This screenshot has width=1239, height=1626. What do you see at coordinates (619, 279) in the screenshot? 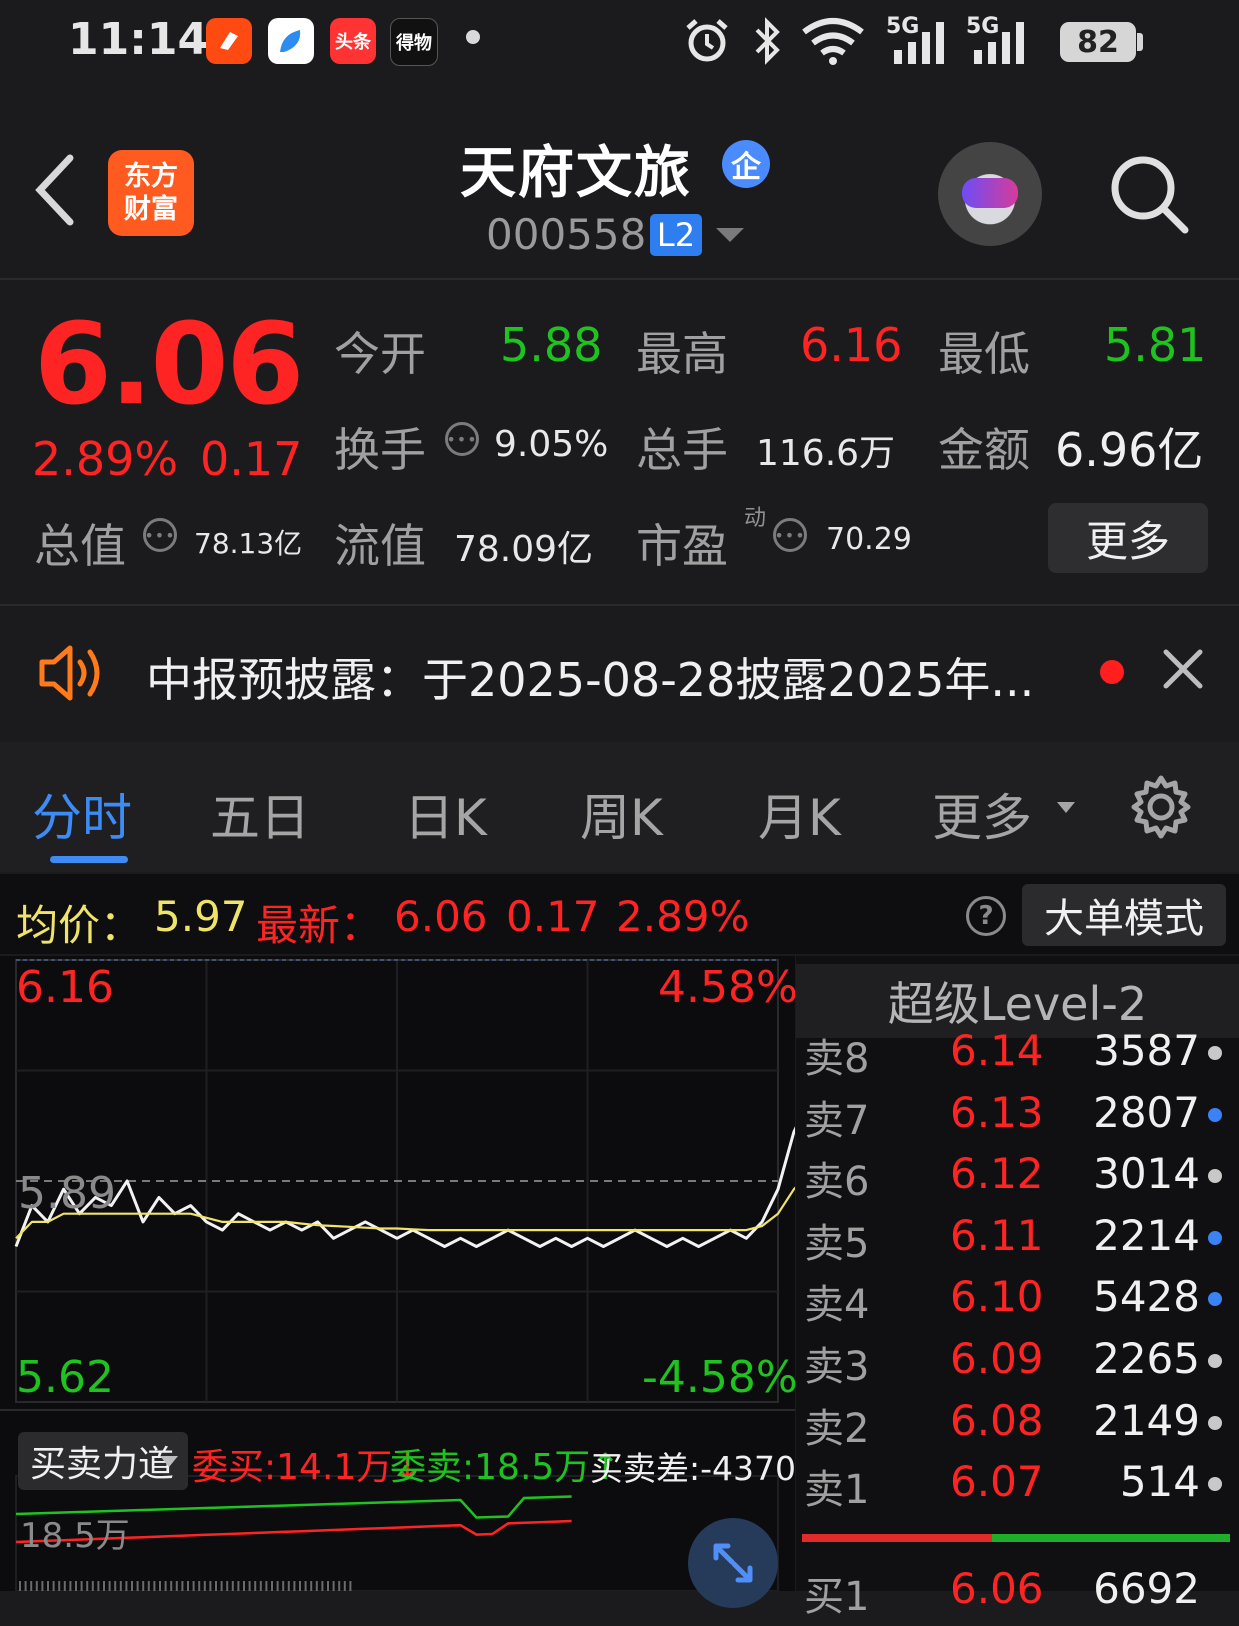
I see `divider` at bounding box center [619, 279].